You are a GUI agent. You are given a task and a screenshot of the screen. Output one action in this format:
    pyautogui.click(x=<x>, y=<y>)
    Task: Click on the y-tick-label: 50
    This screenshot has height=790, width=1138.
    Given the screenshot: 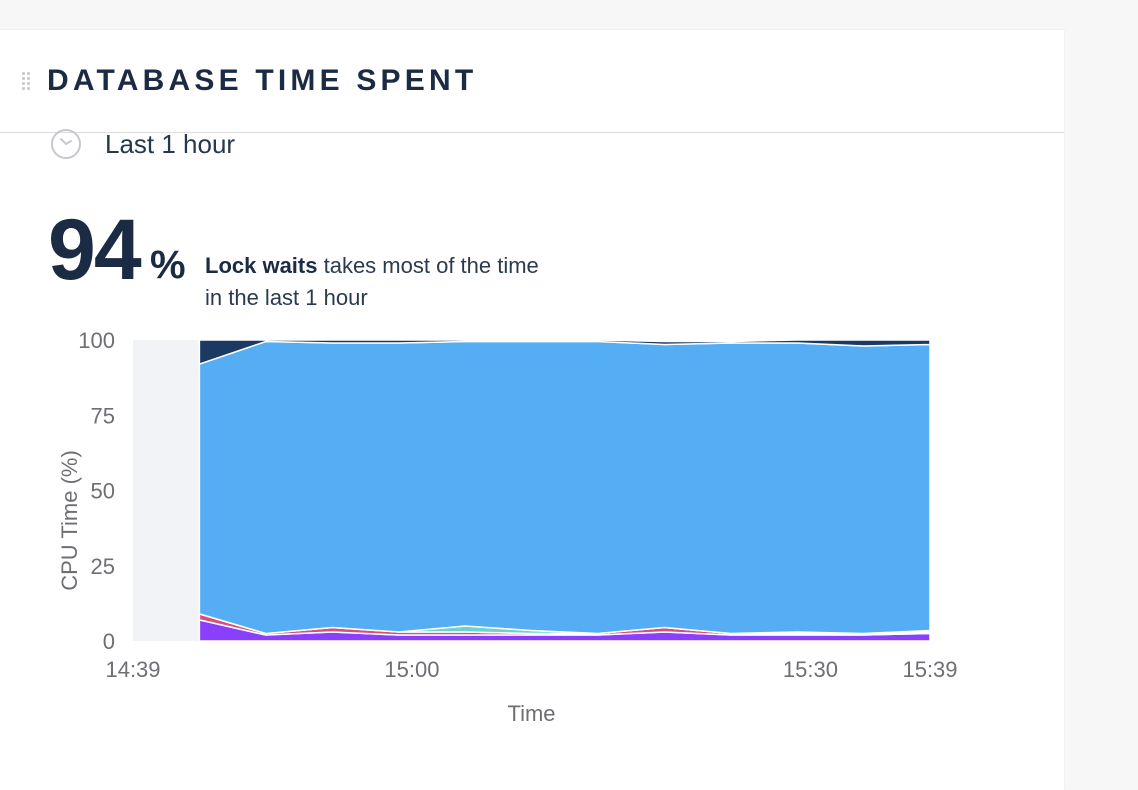 What is the action you would take?
    pyautogui.click(x=103, y=491)
    